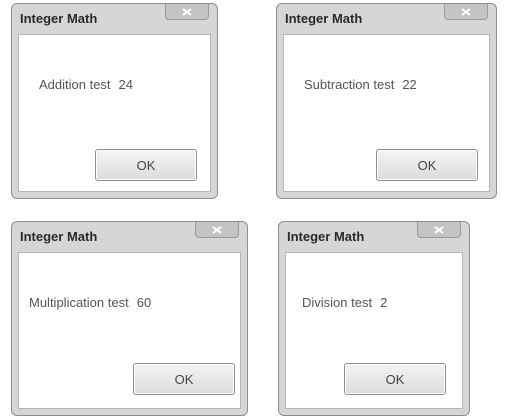  What do you see at coordinates (349, 84) in the screenshot?
I see `result-label: Subtraction test` at bounding box center [349, 84].